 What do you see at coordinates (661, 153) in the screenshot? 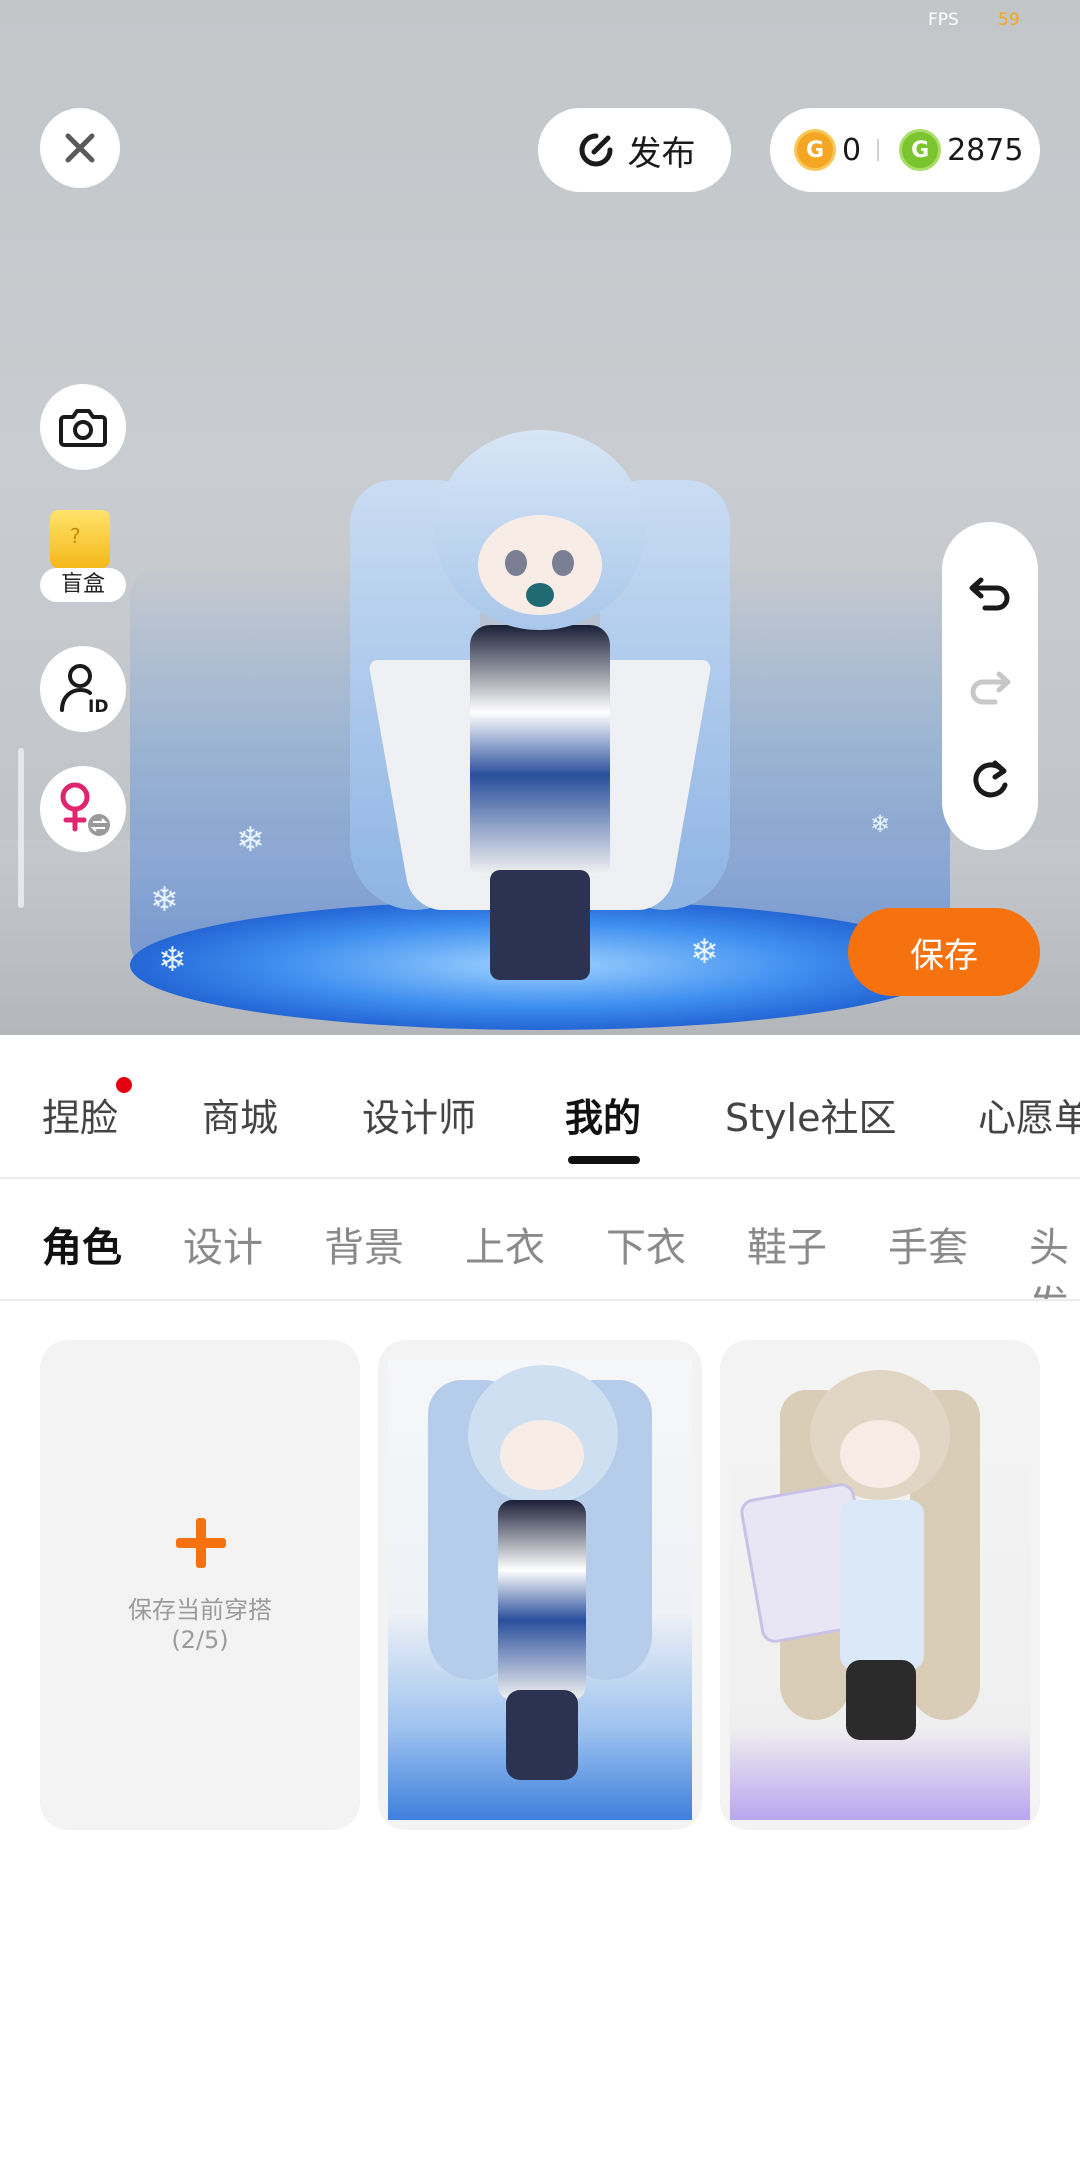
I see `publish-label: 发布` at bounding box center [661, 153].